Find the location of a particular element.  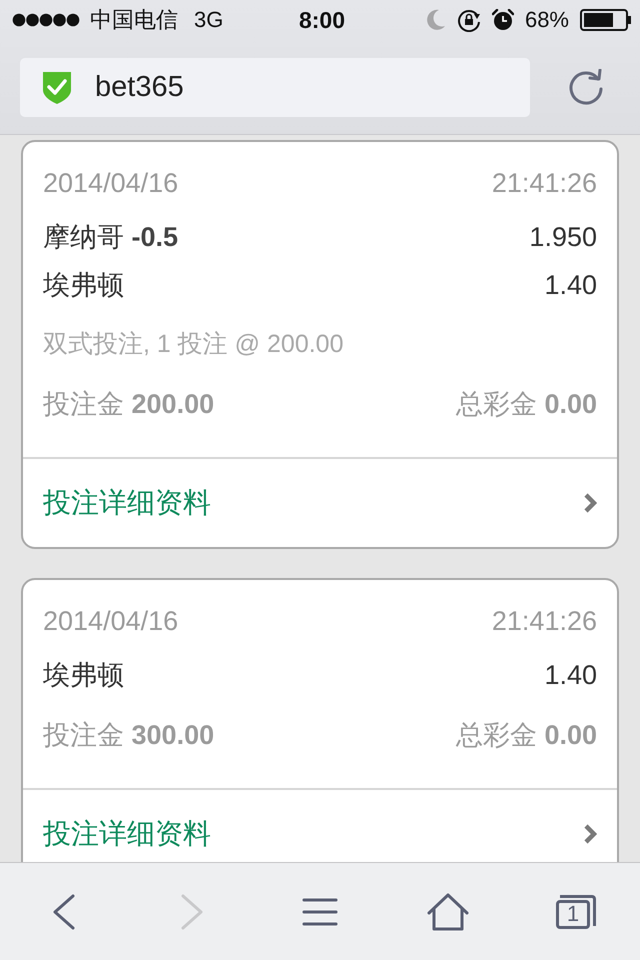

selection-name: 摩纳哥 -0.5 is located at coordinates (110, 237).